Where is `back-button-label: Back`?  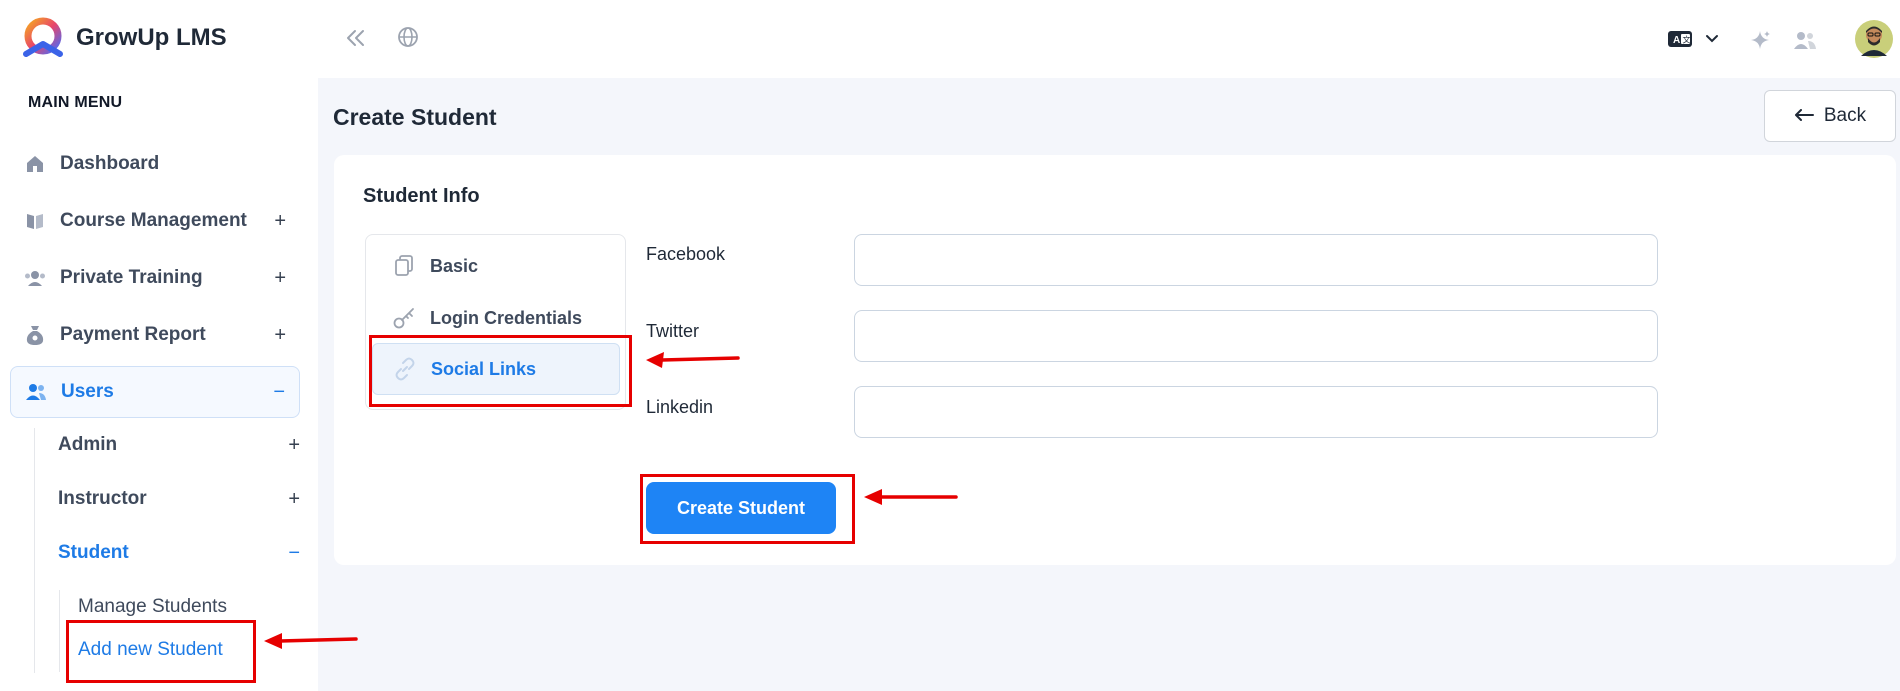 back-button-label: Back is located at coordinates (1845, 115).